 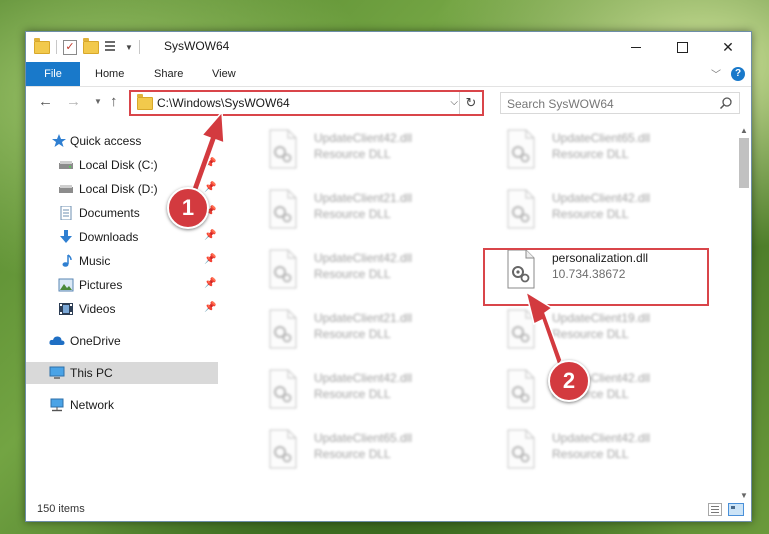 I want to click on sidebar-item-label: Local Disk (D:), so click(x=118, y=189).